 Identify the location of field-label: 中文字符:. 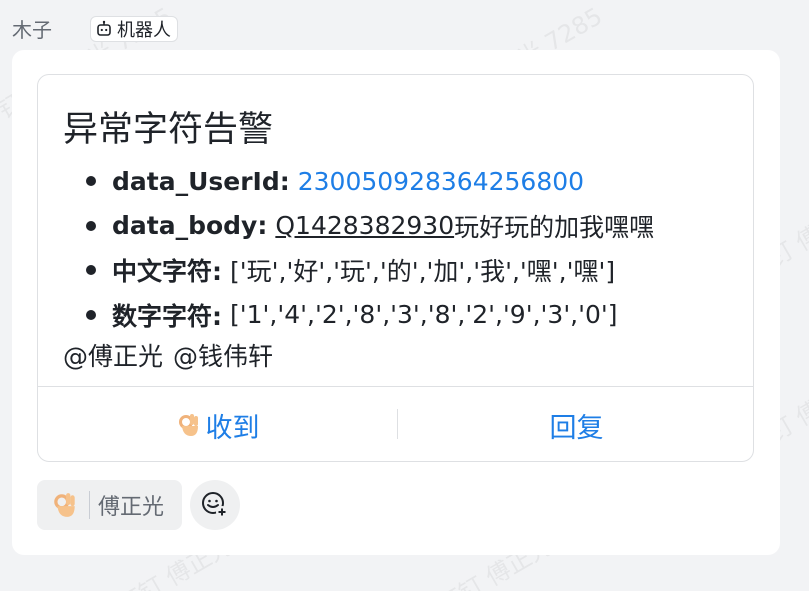
(167, 272).